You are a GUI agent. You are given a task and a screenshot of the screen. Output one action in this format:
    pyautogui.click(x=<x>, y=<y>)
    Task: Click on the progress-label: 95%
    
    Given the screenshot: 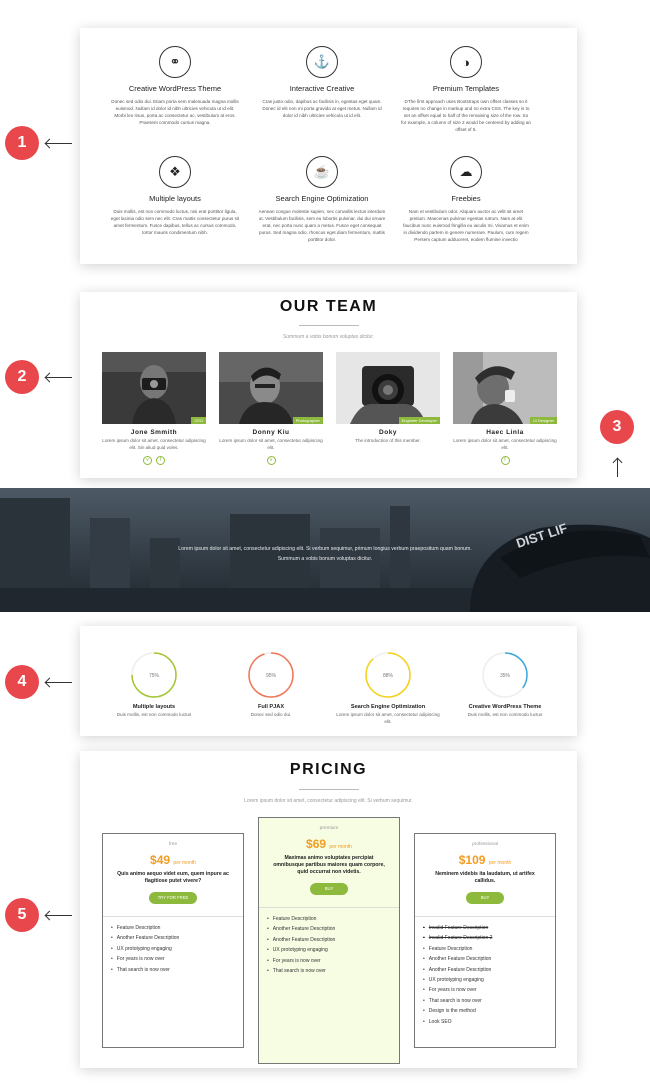 What is the action you would take?
    pyautogui.click(x=271, y=676)
    